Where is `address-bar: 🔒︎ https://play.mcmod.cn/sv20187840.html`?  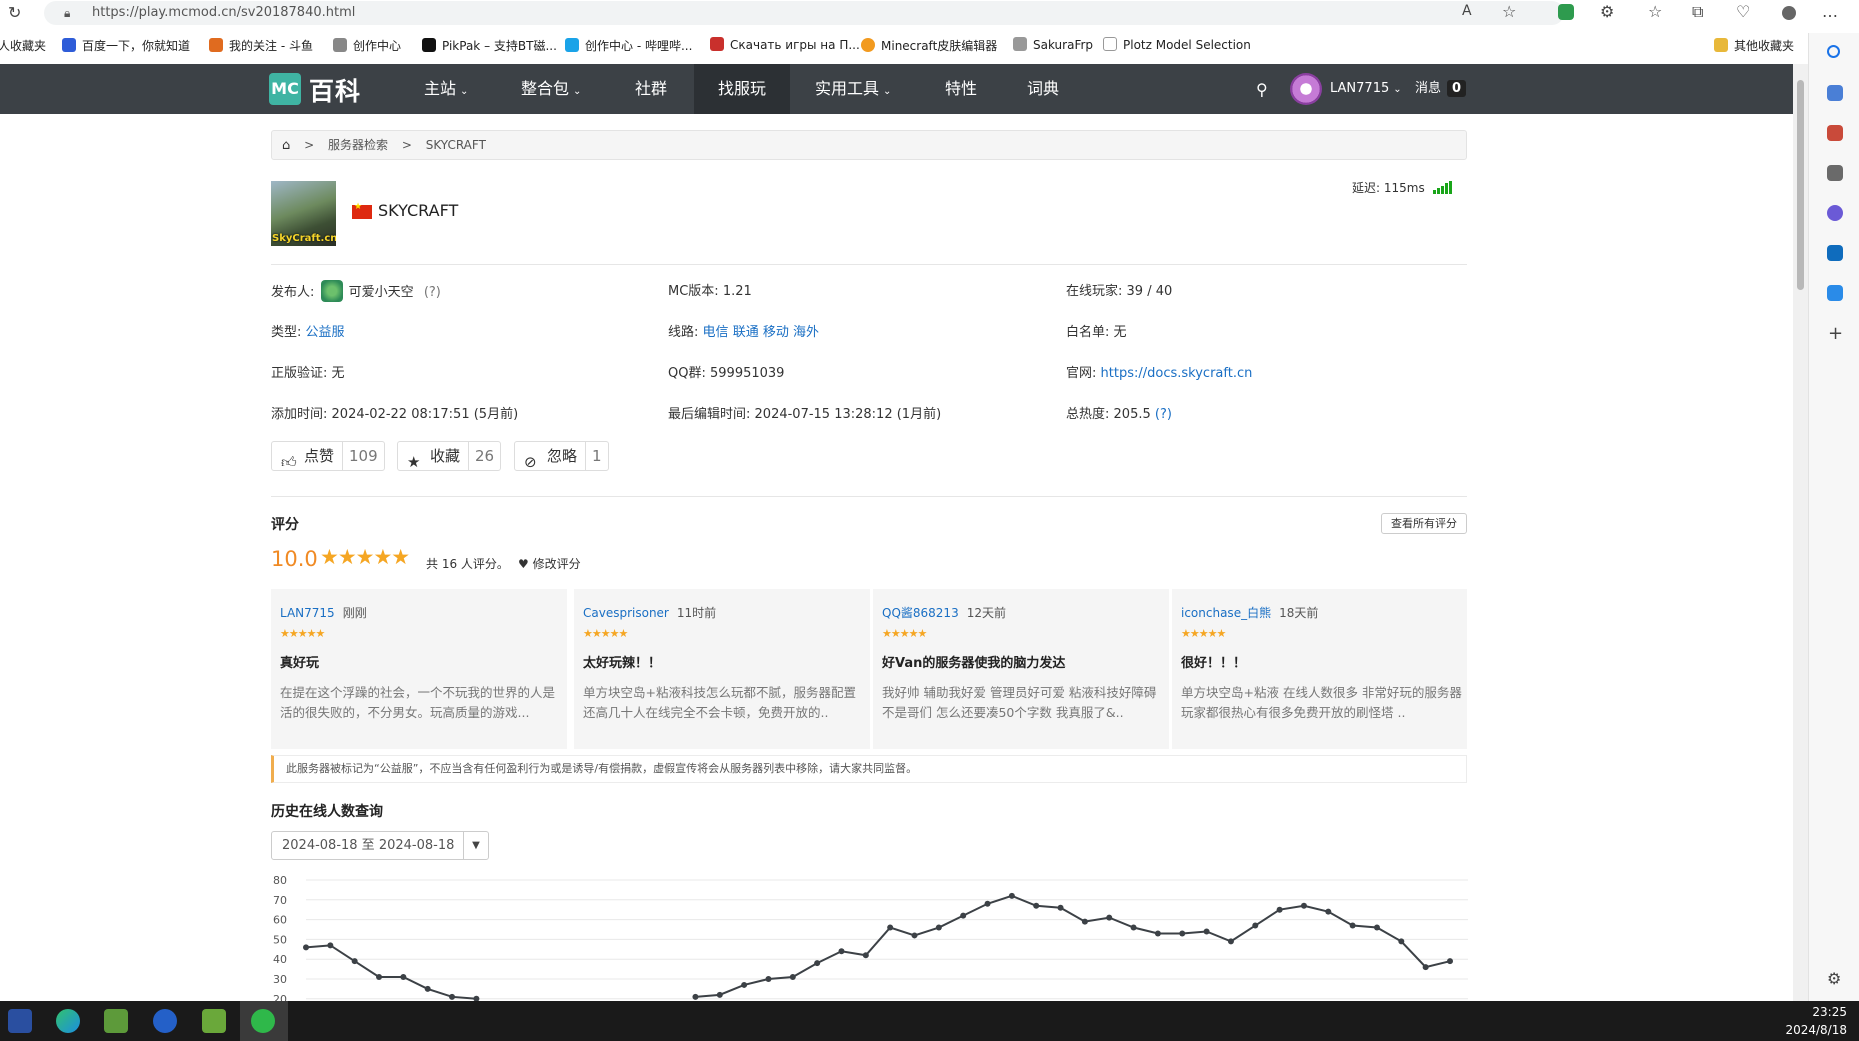
address-bar: 🔒︎ https://play.mcmod.cn/sv20187840.html is located at coordinates (804, 13).